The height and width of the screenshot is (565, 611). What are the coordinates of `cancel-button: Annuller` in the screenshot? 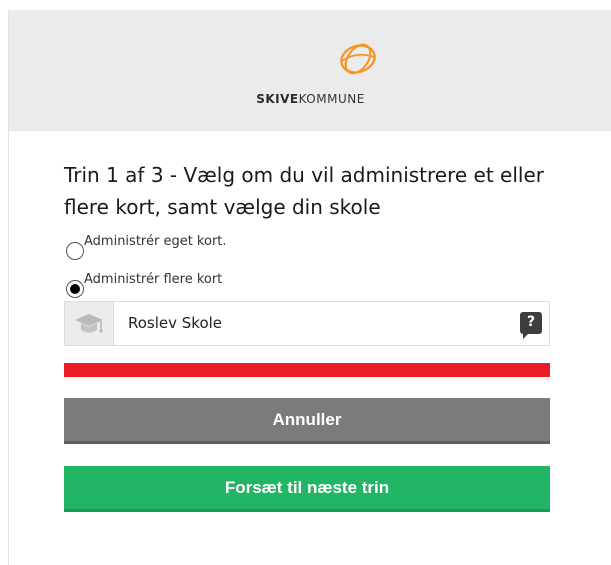 It's located at (307, 421).